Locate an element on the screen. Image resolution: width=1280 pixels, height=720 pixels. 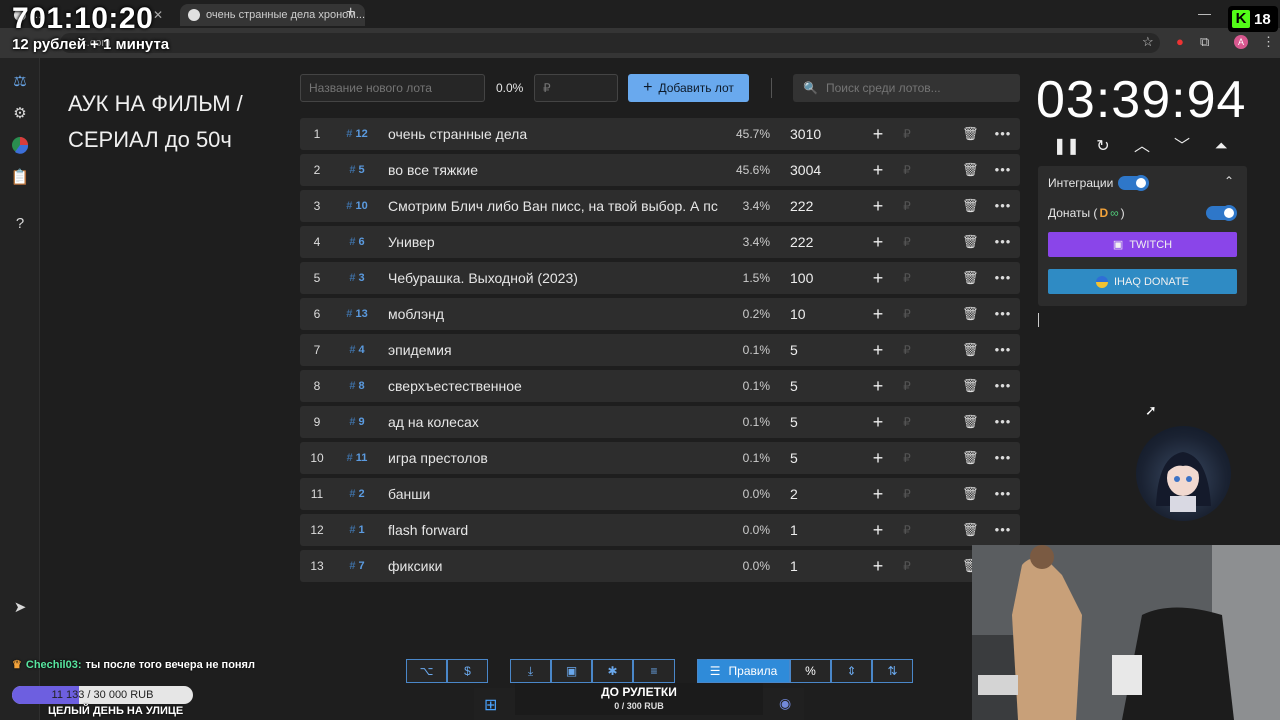
new-lot-name-input is located at coordinates (392, 88).